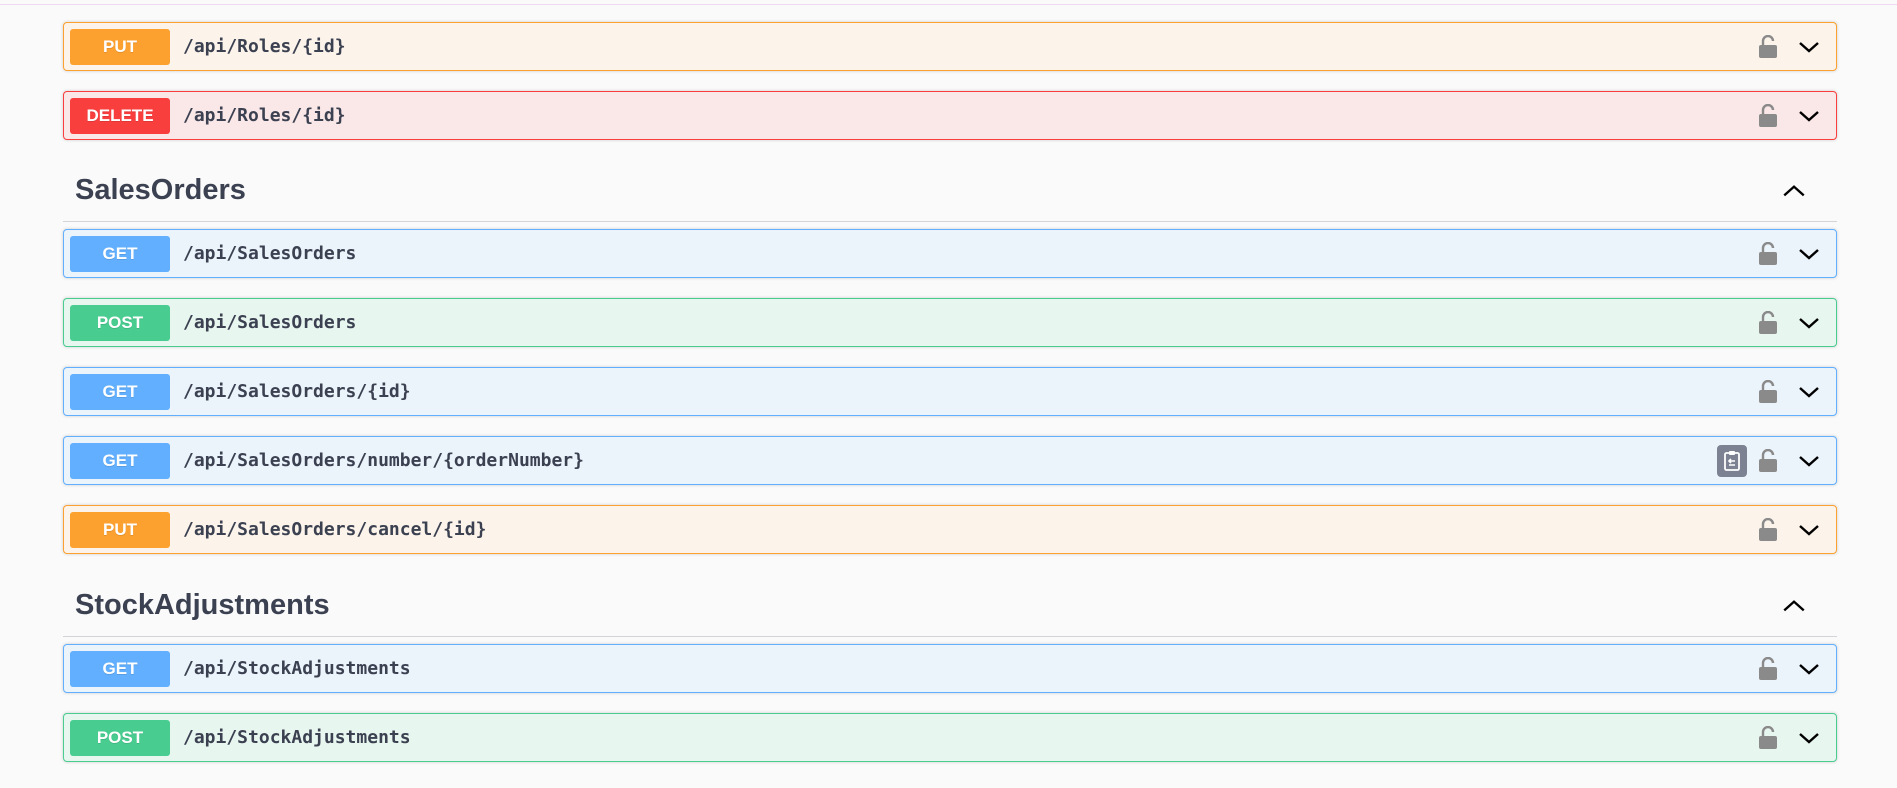  I want to click on operation-get-salesorders: GET /api/SalesOrders, so click(950, 253).